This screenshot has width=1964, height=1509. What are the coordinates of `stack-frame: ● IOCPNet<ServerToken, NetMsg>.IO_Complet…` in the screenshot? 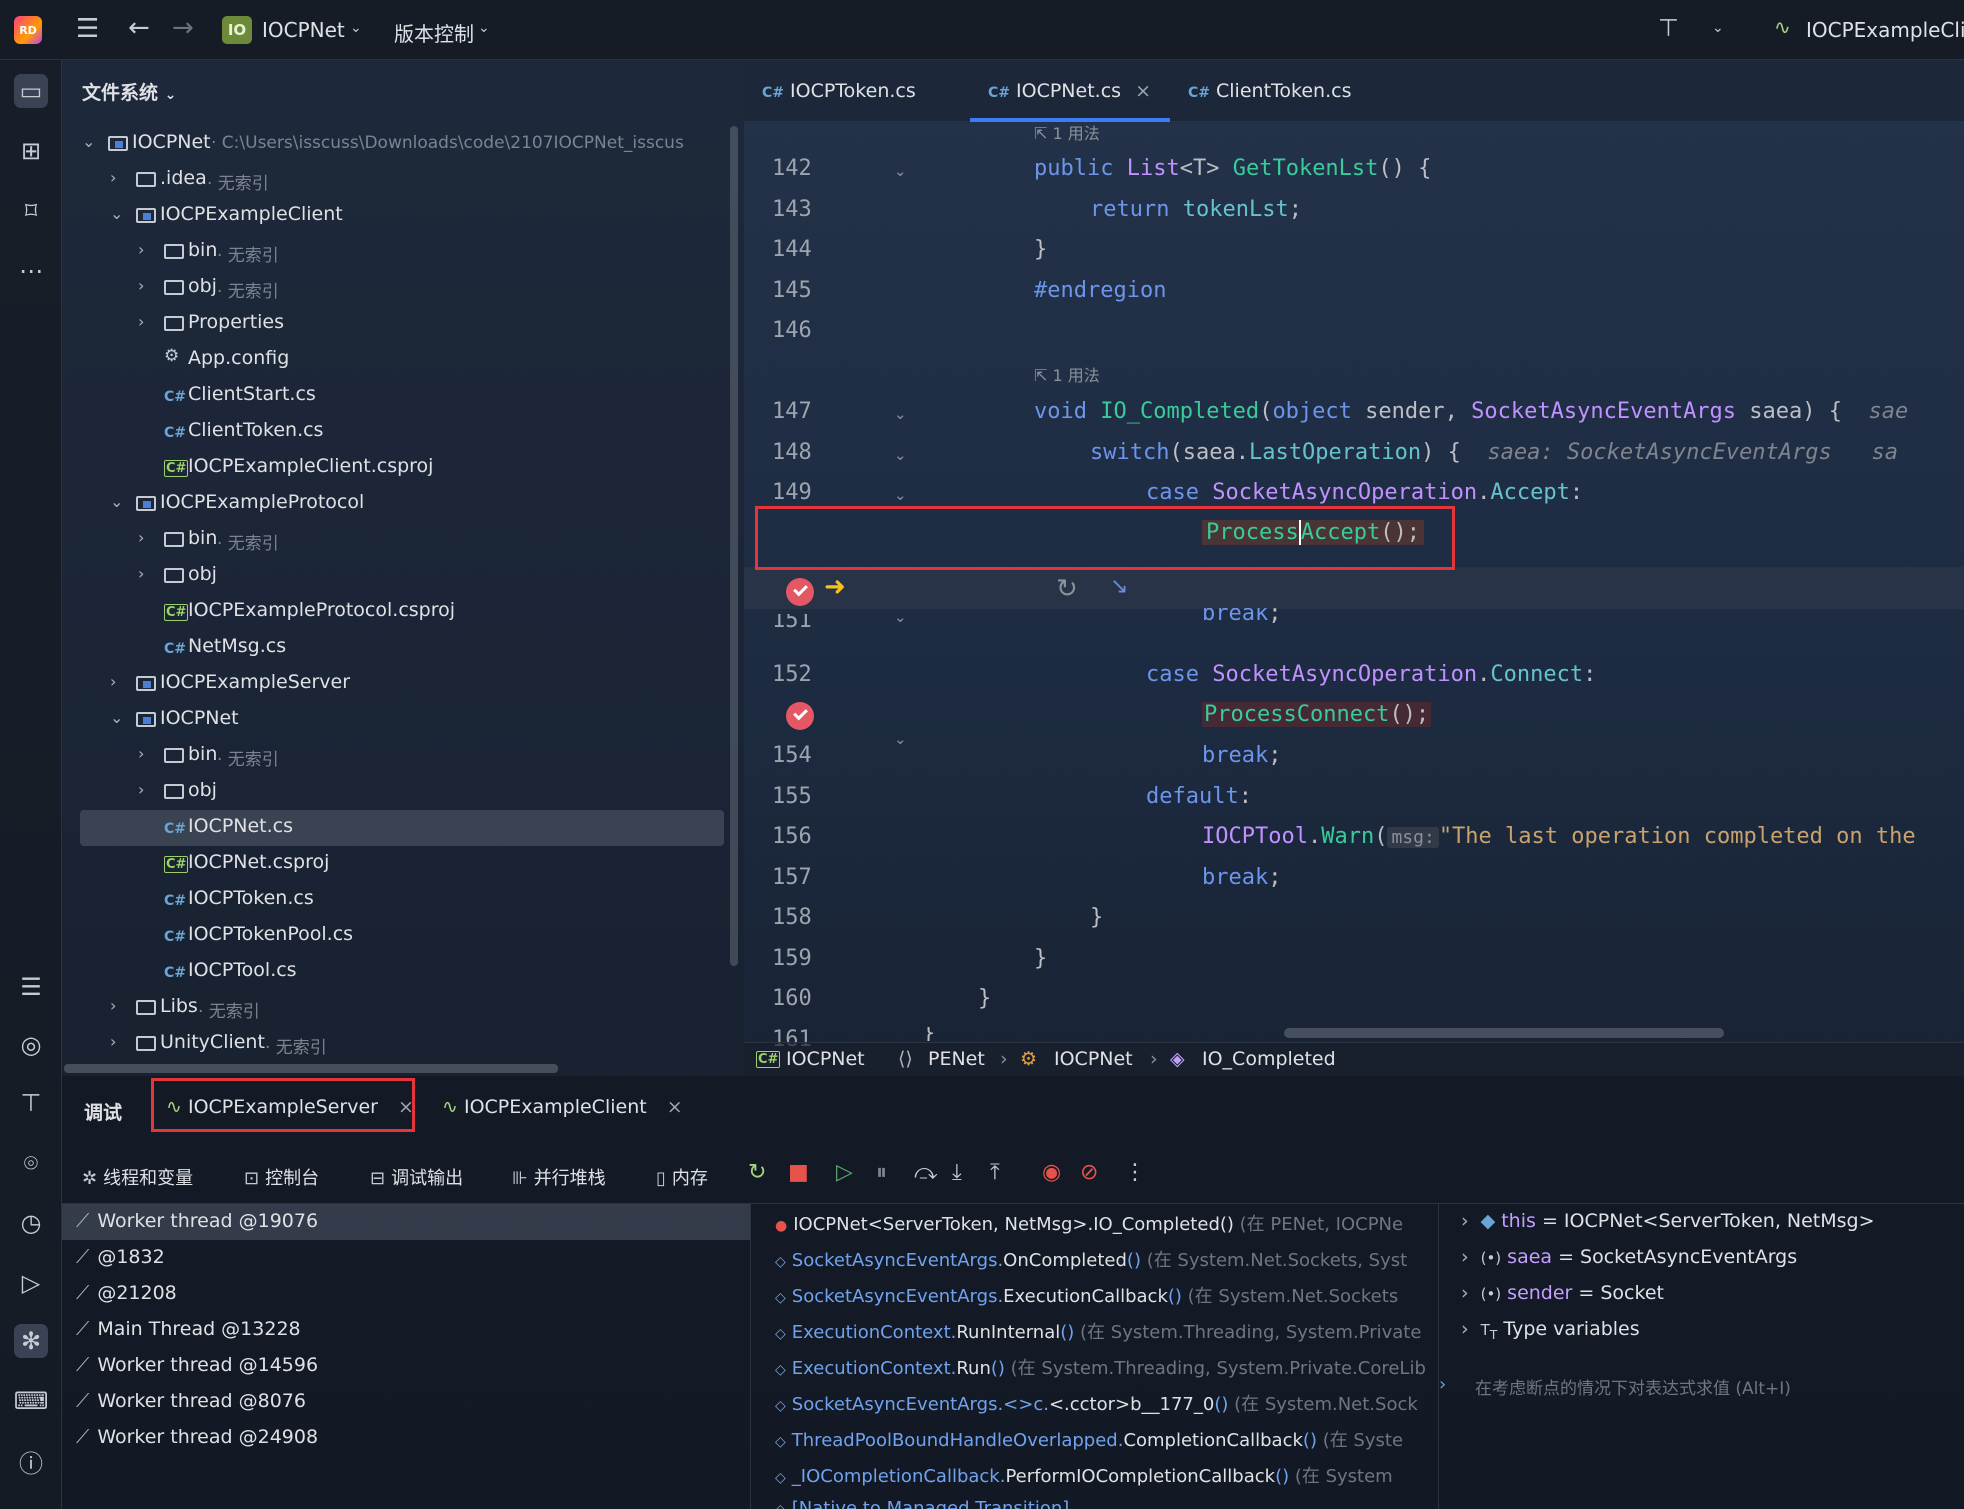 It's located at (1089, 1223).